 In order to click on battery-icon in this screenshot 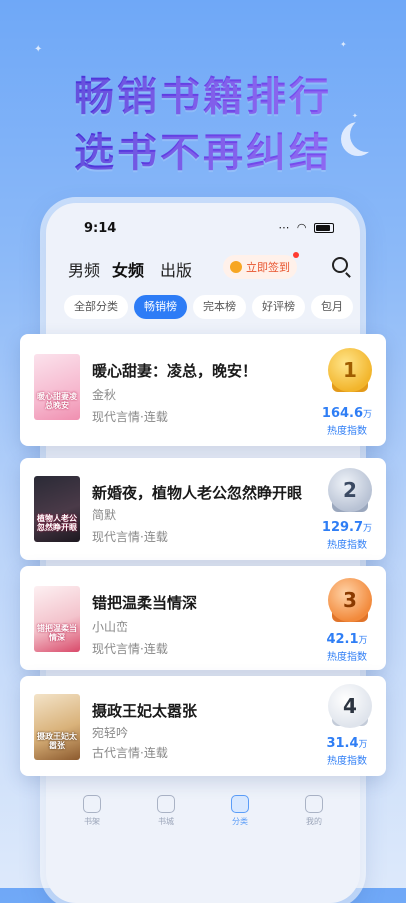, I will do `click(324, 228)`.